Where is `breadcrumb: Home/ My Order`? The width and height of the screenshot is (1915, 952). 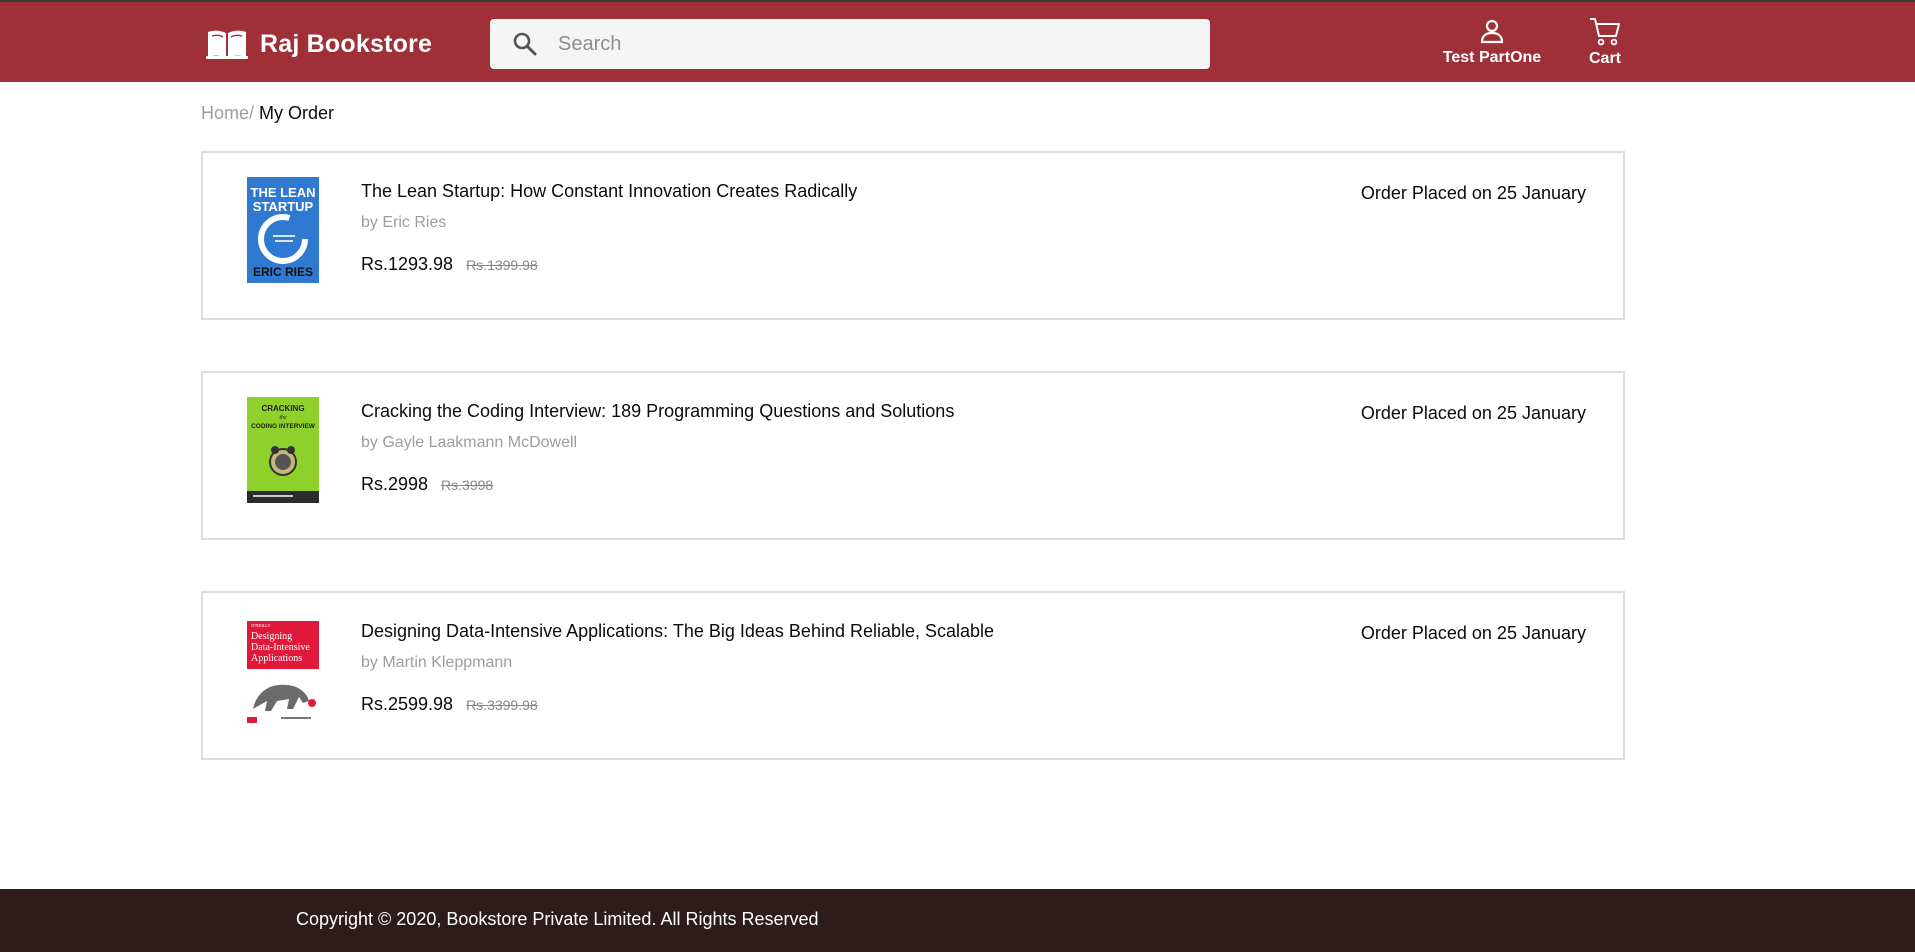
breadcrumb: Home/ My Order is located at coordinates (267, 113).